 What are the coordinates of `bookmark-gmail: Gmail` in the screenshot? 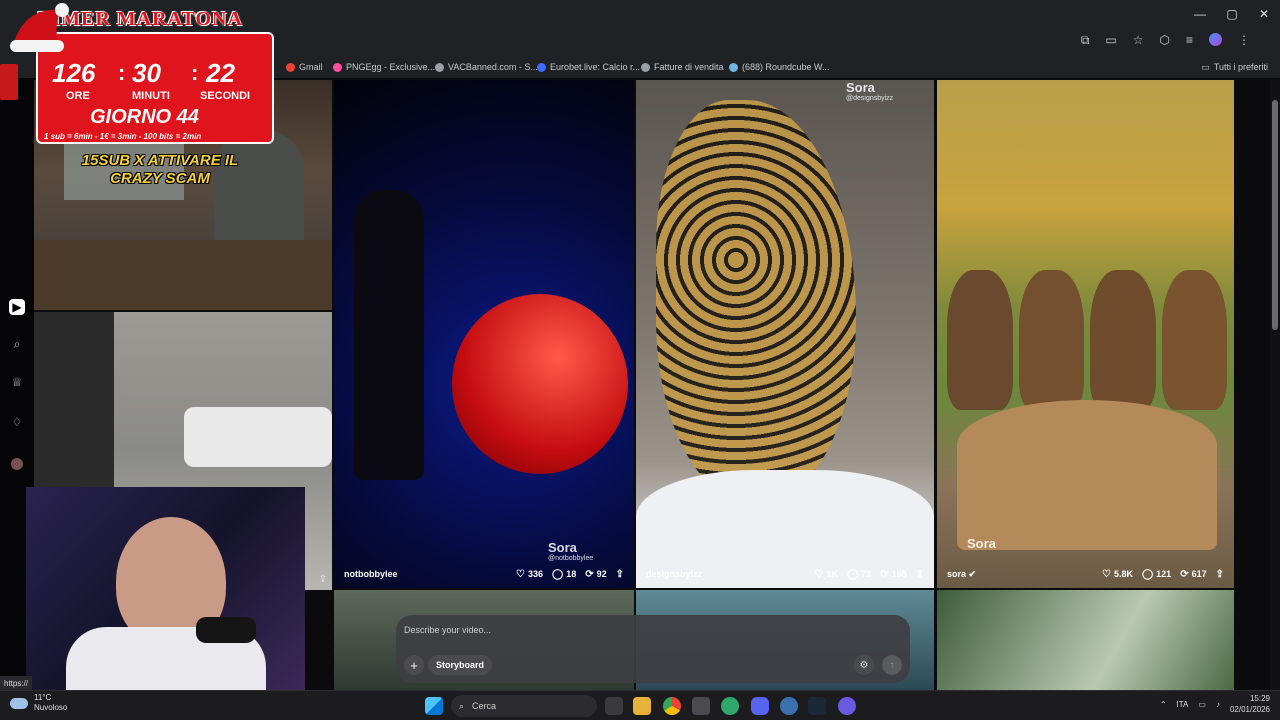 It's located at (304, 67).